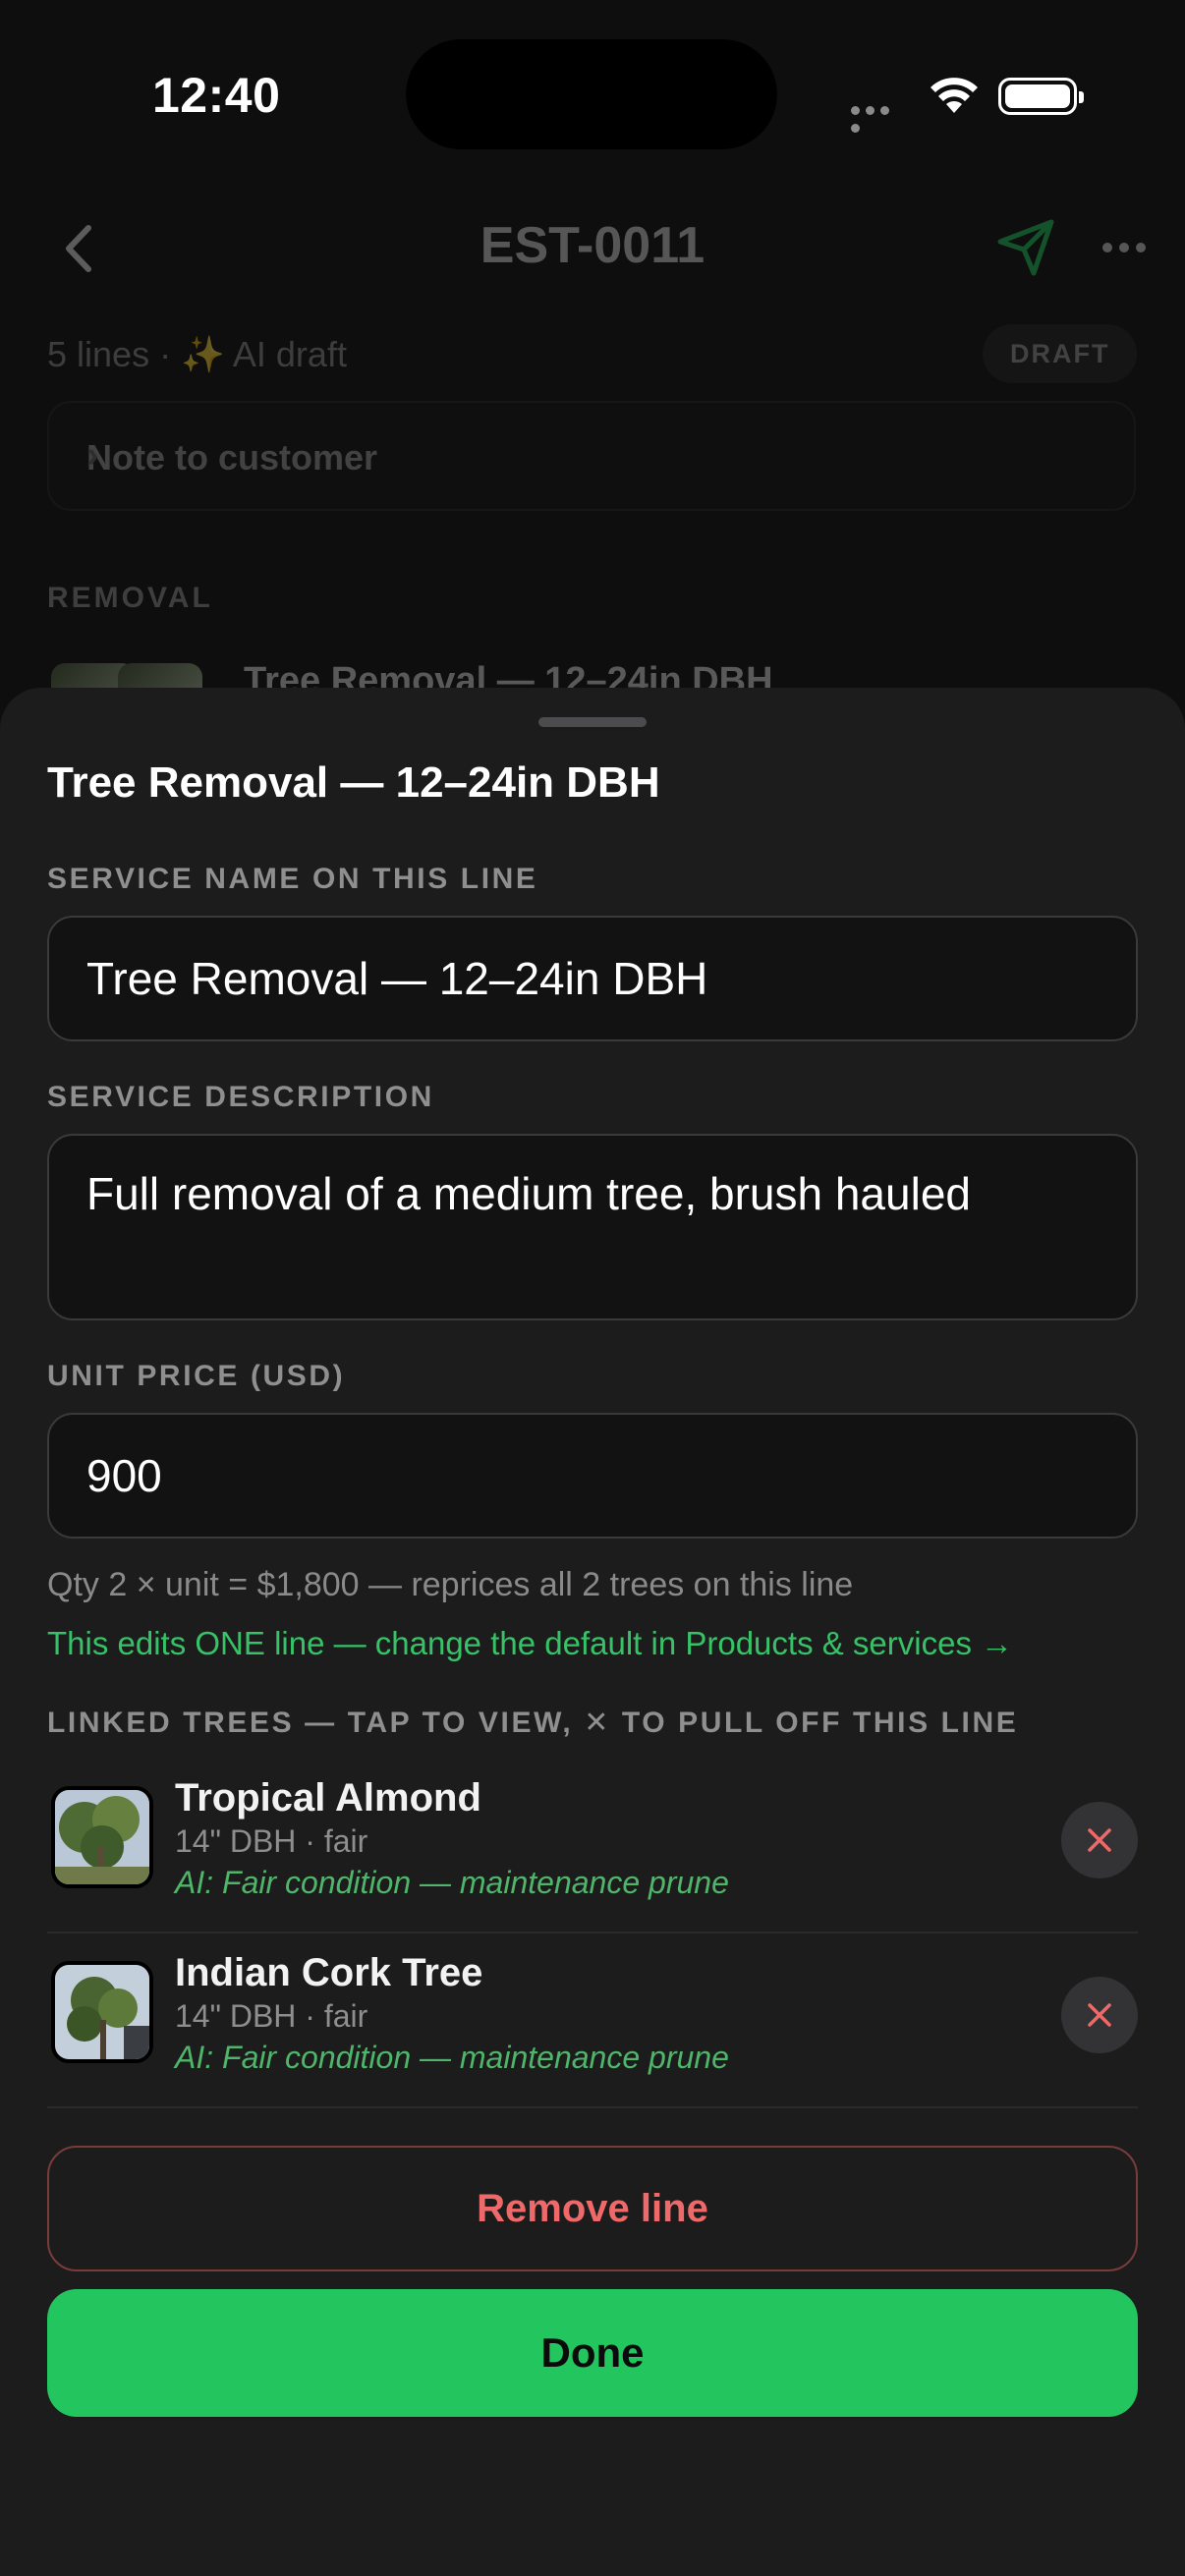 This screenshot has height=2576, width=1185. Describe the element at coordinates (292, 879) in the screenshot. I see `service-name-label: SERVICE NAME ON THIS LINE` at that location.